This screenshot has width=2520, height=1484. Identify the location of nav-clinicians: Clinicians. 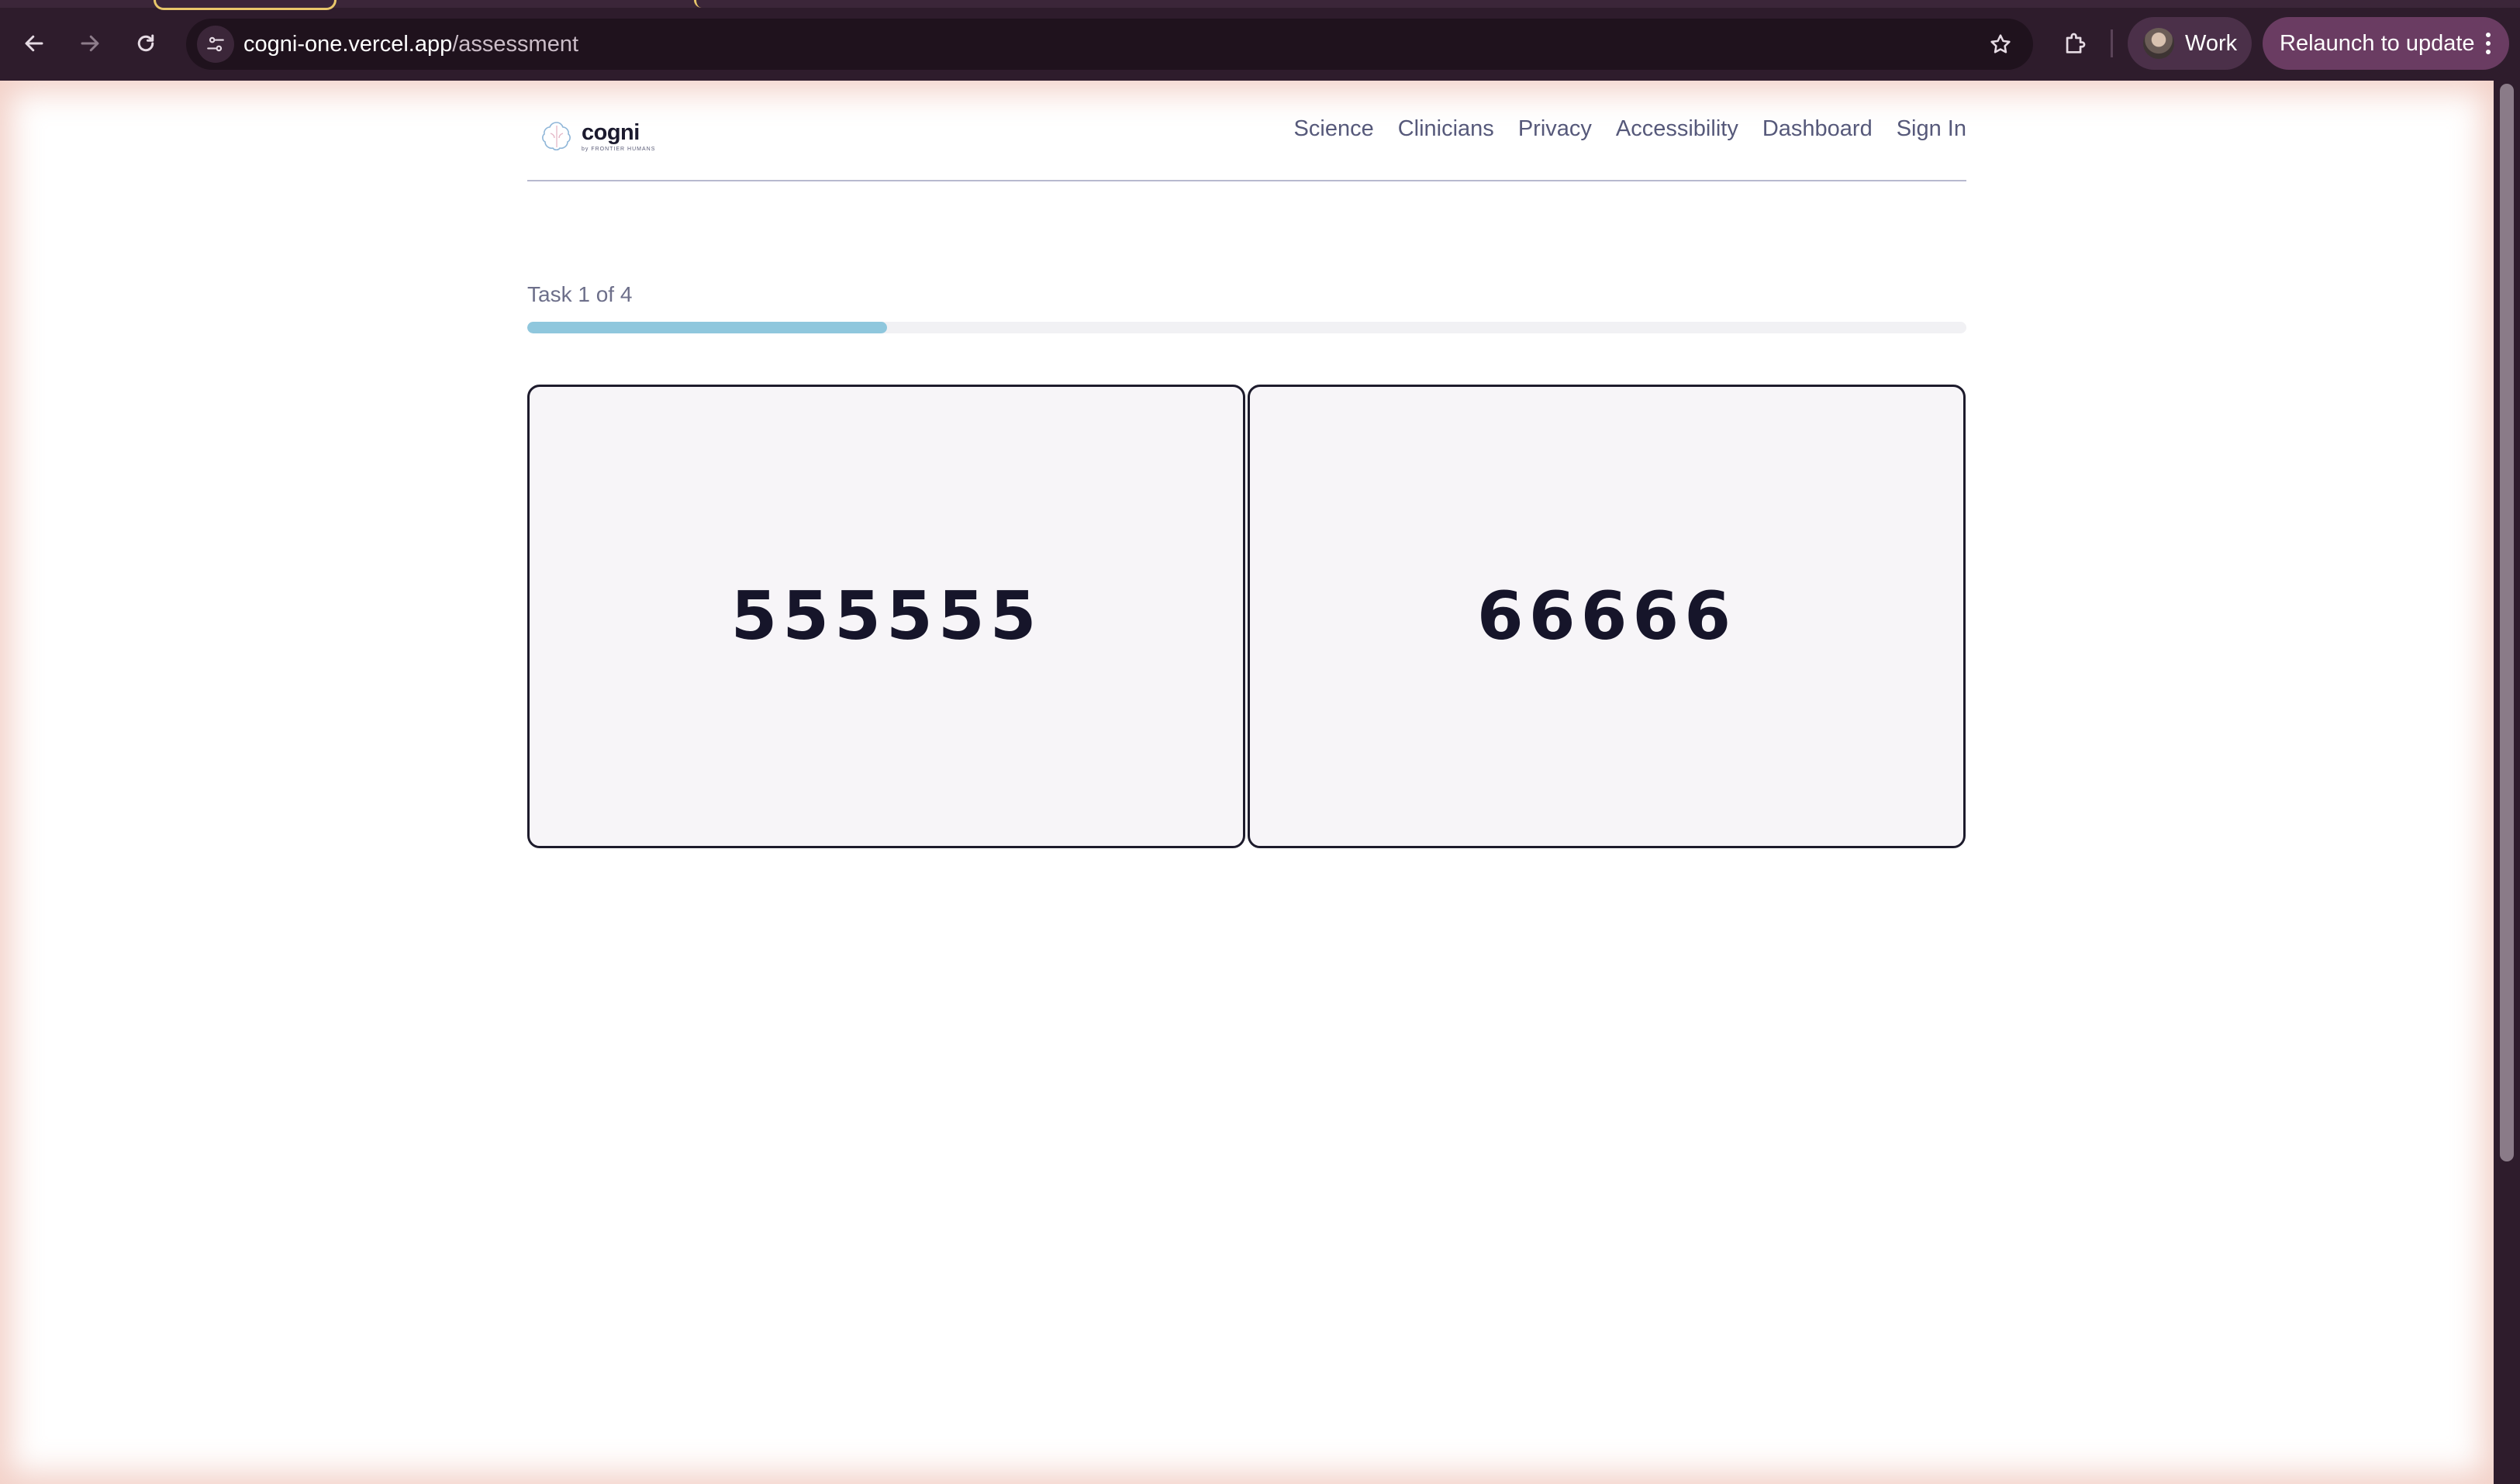
(1446, 129).